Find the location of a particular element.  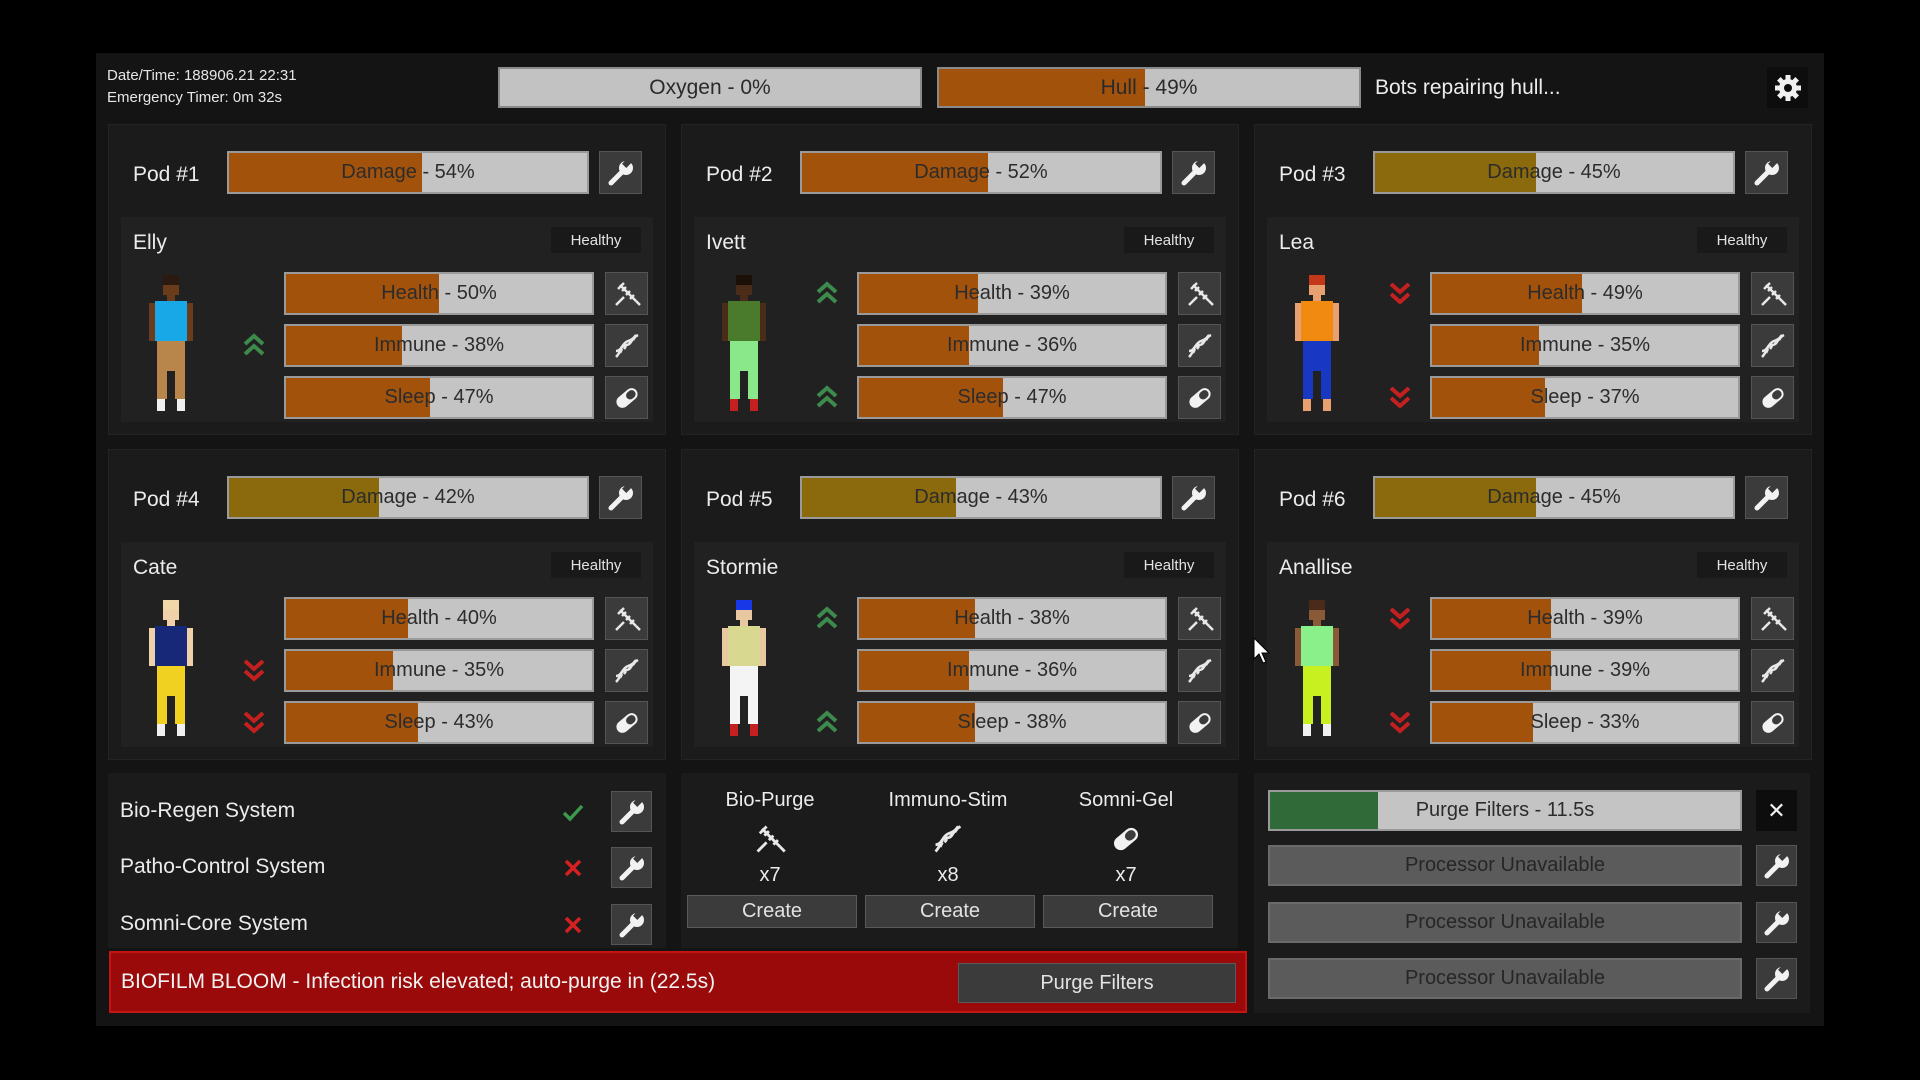

hull-label: Hull - 49% is located at coordinates (1149, 87).